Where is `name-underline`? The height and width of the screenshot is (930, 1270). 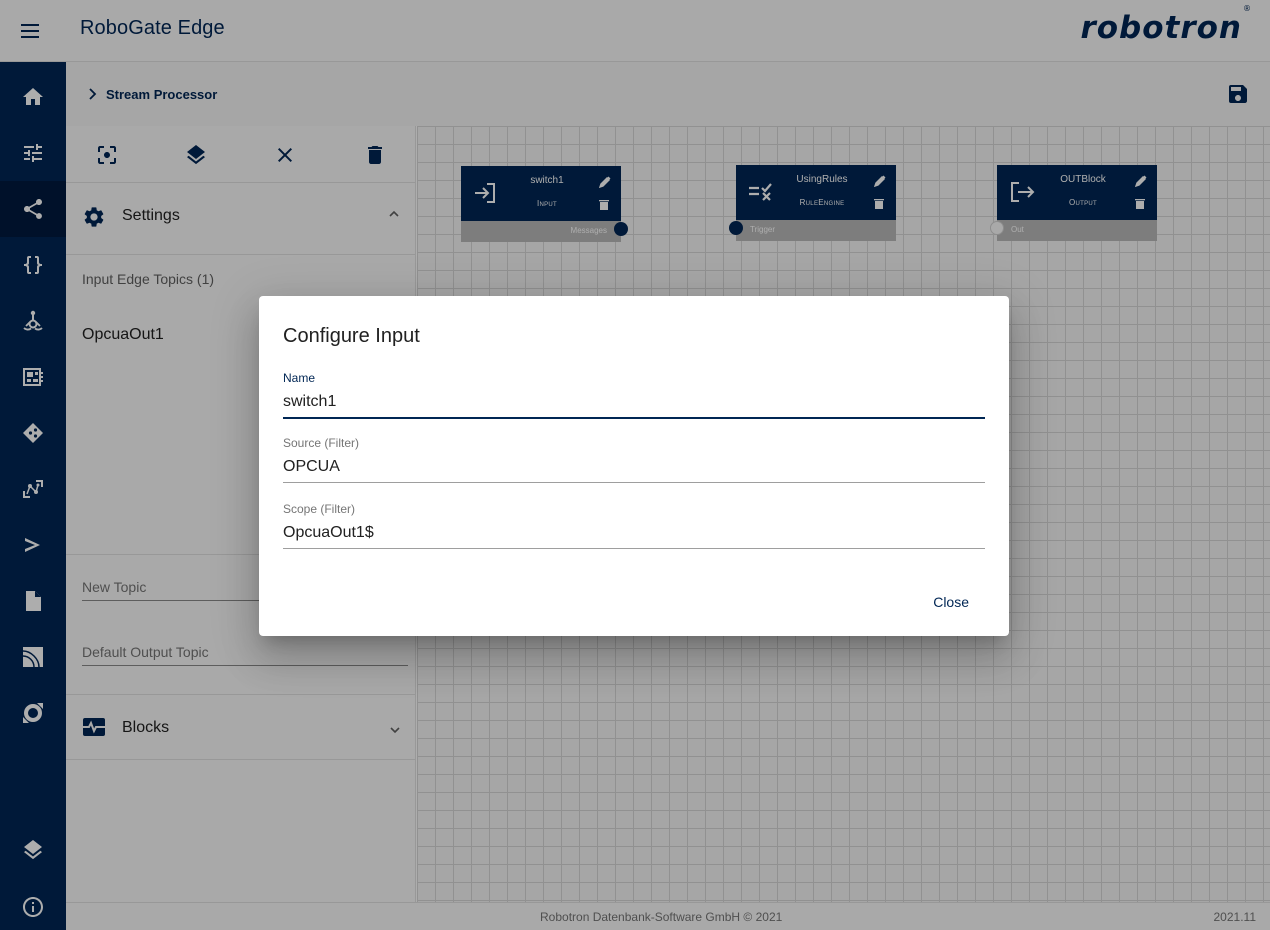
name-underline is located at coordinates (634, 418).